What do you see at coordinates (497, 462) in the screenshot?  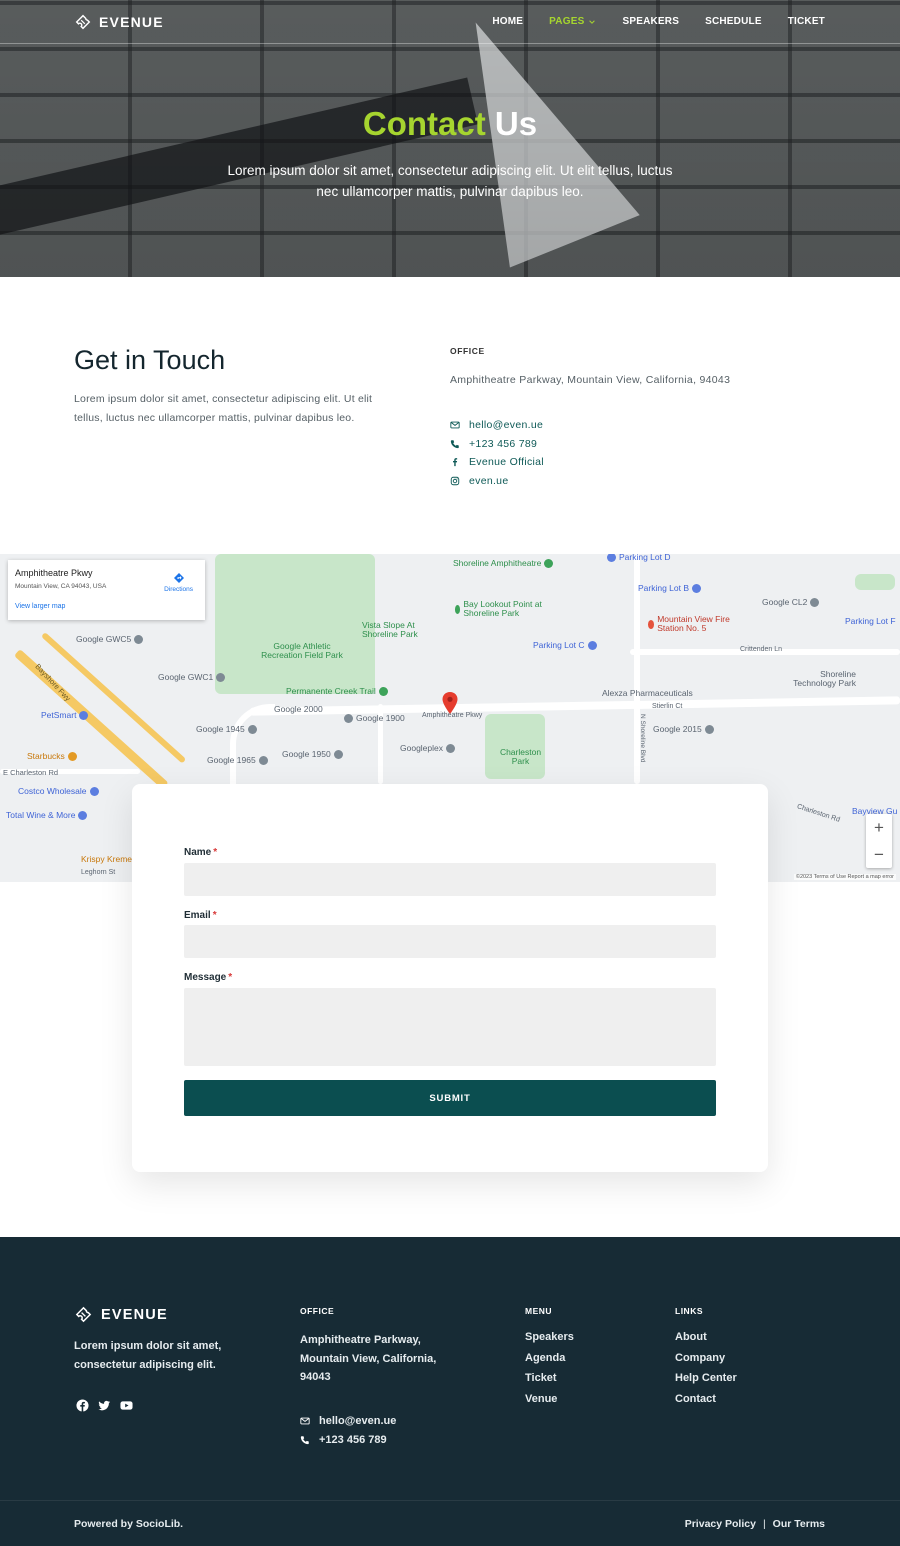 I see `contact-facebook: Evenue Official` at bounding box center [497, 462].